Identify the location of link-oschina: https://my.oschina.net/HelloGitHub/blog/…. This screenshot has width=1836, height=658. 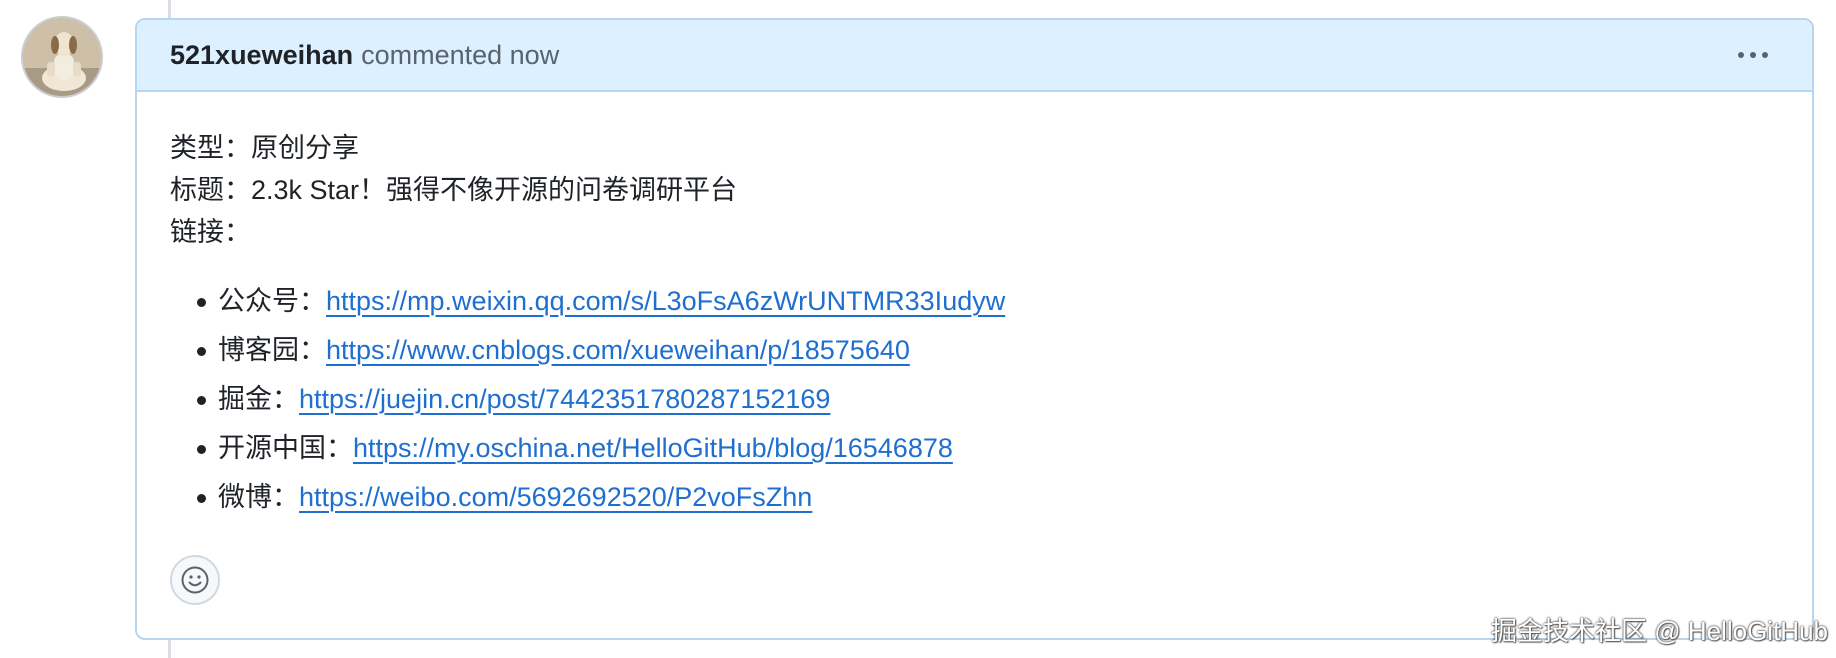
(653, 448).